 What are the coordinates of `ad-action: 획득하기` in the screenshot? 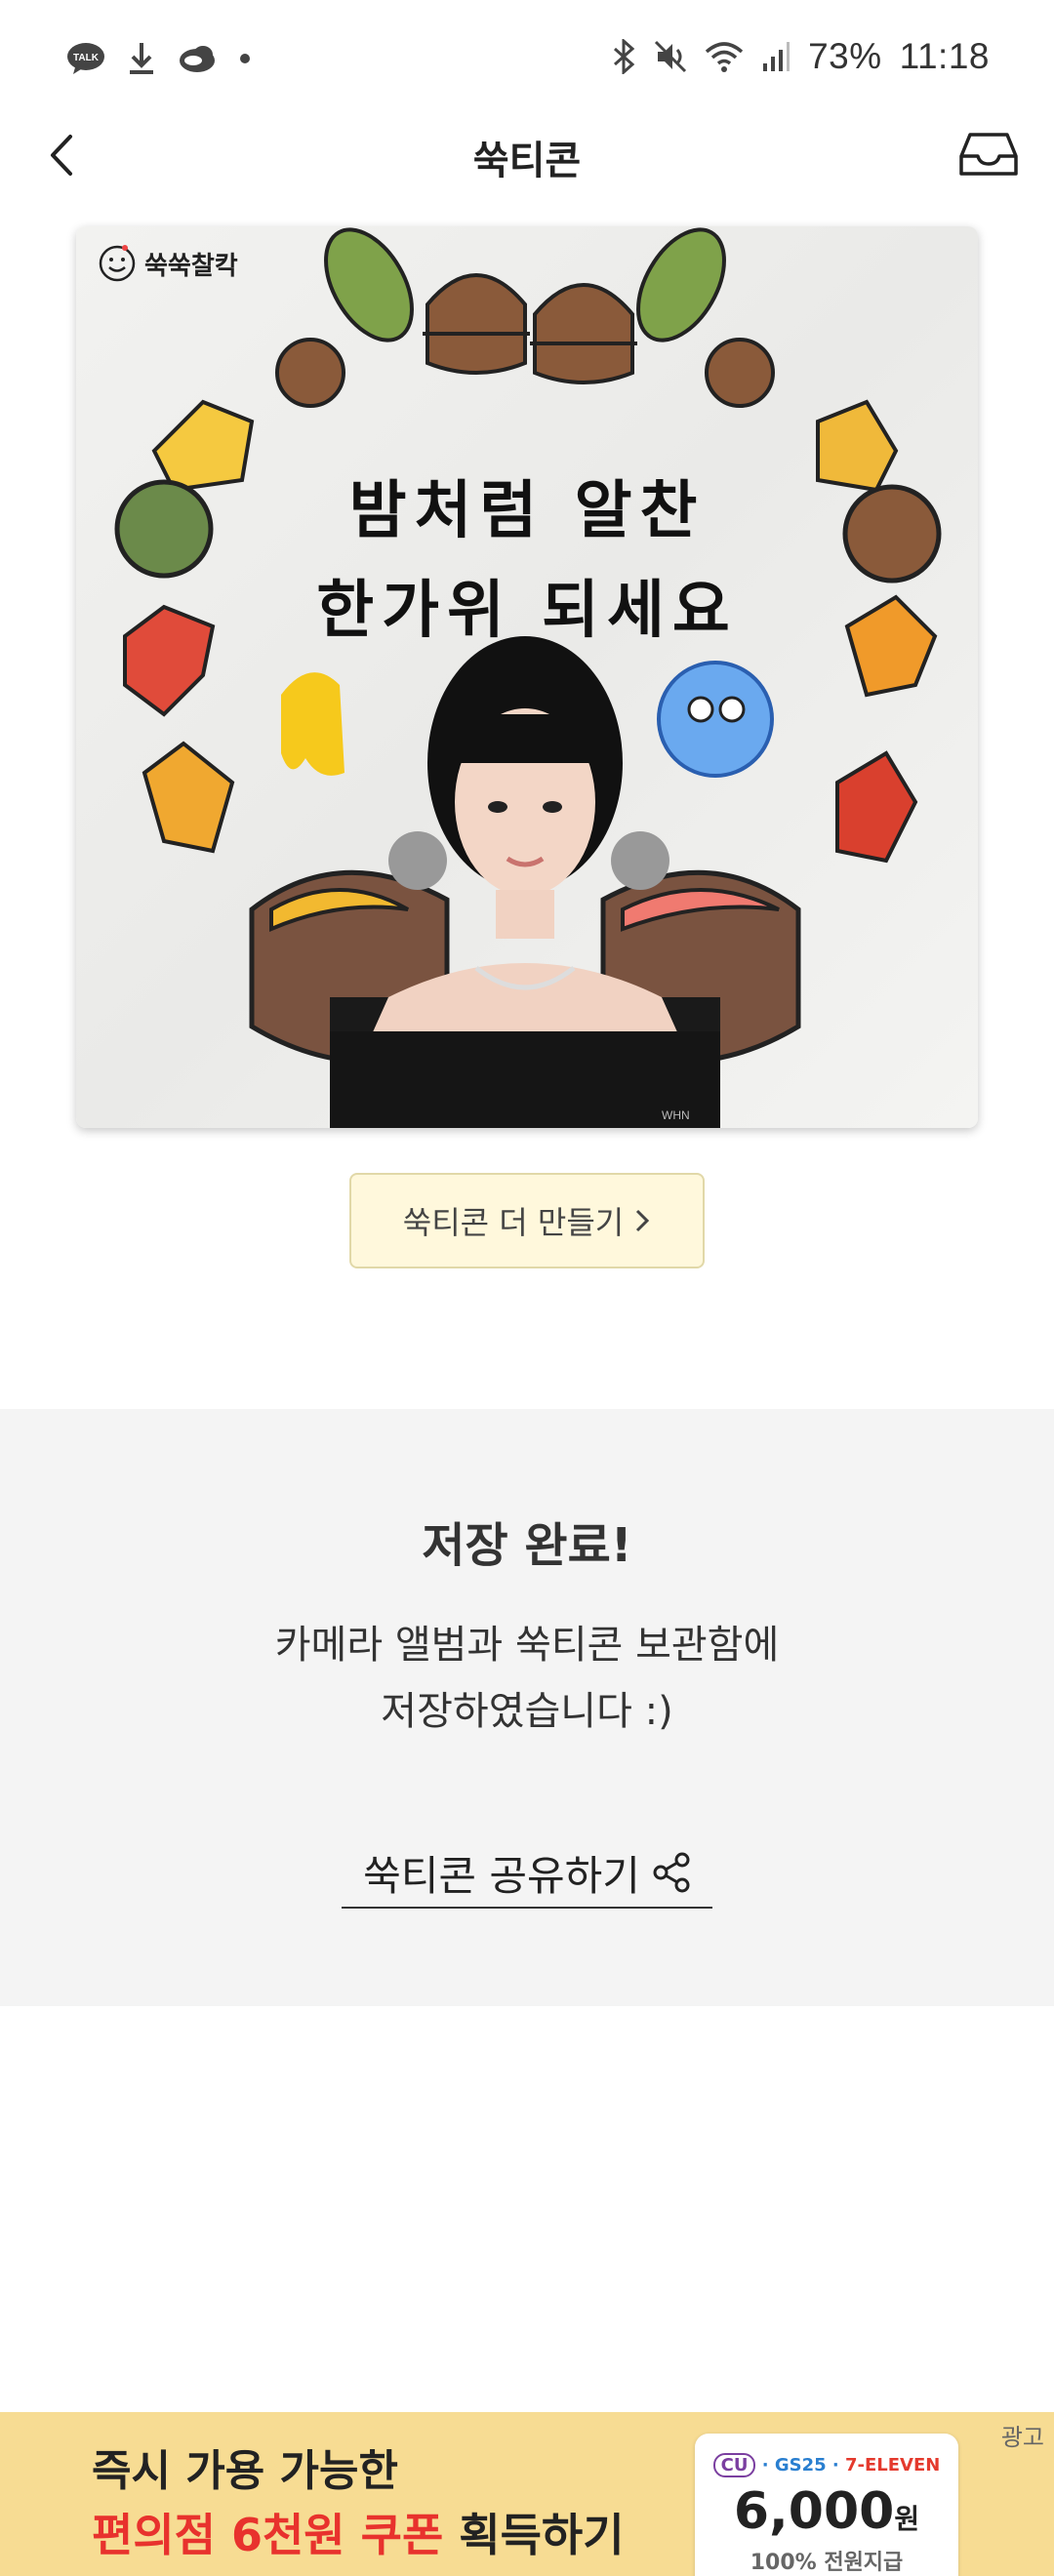 It's located at (534, 2535).